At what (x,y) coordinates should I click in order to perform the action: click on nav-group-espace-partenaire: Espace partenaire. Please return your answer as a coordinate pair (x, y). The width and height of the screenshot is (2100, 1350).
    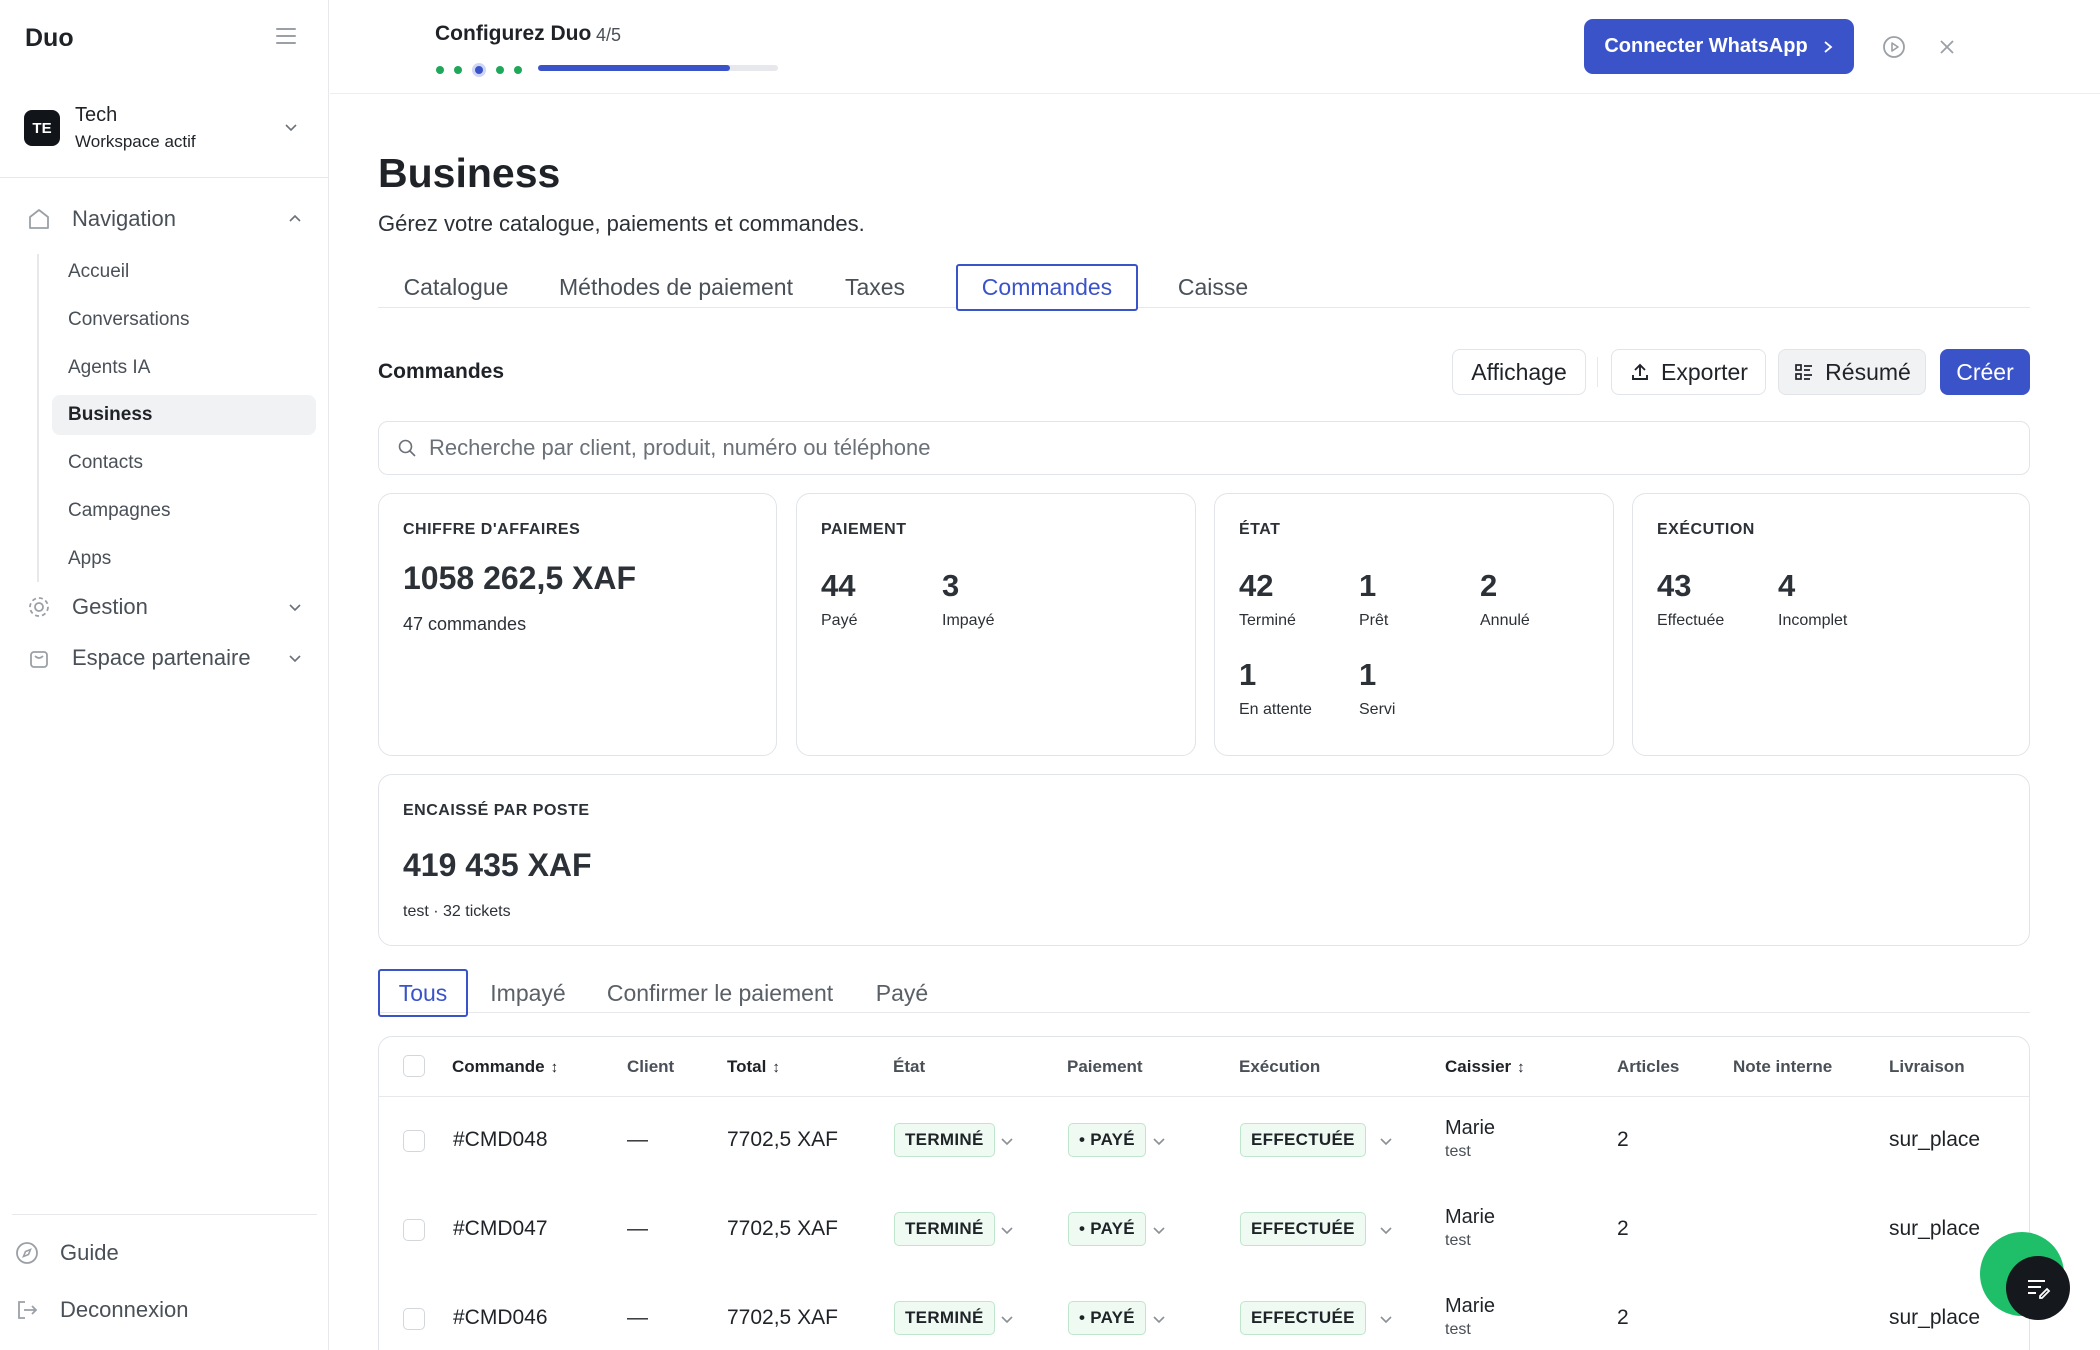
    Looking at the image, I should click on (166, 658).